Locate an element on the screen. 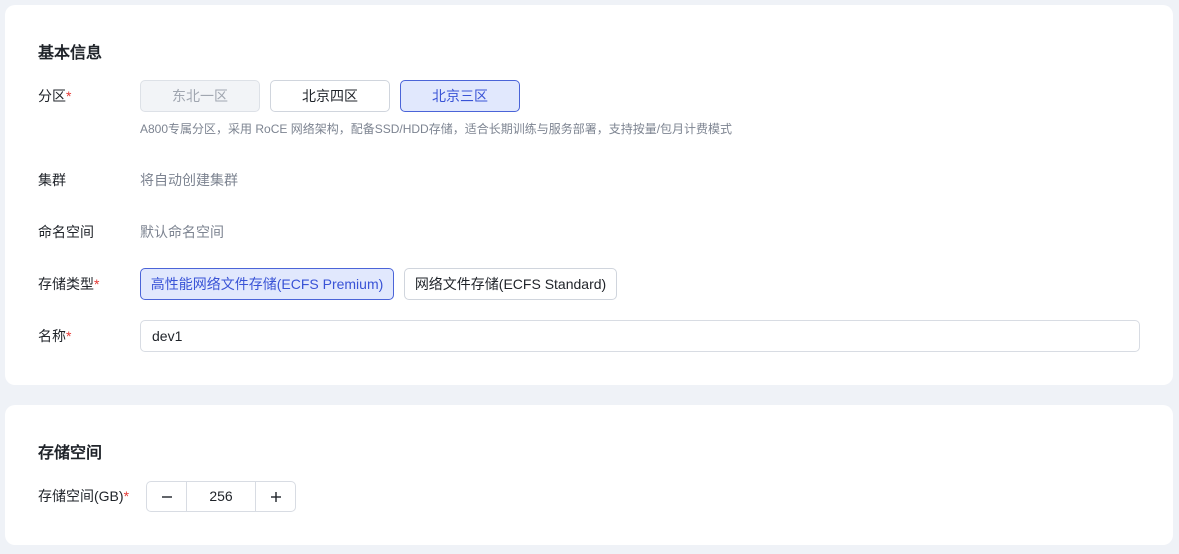  name-input is located at coordinates (640, 336).